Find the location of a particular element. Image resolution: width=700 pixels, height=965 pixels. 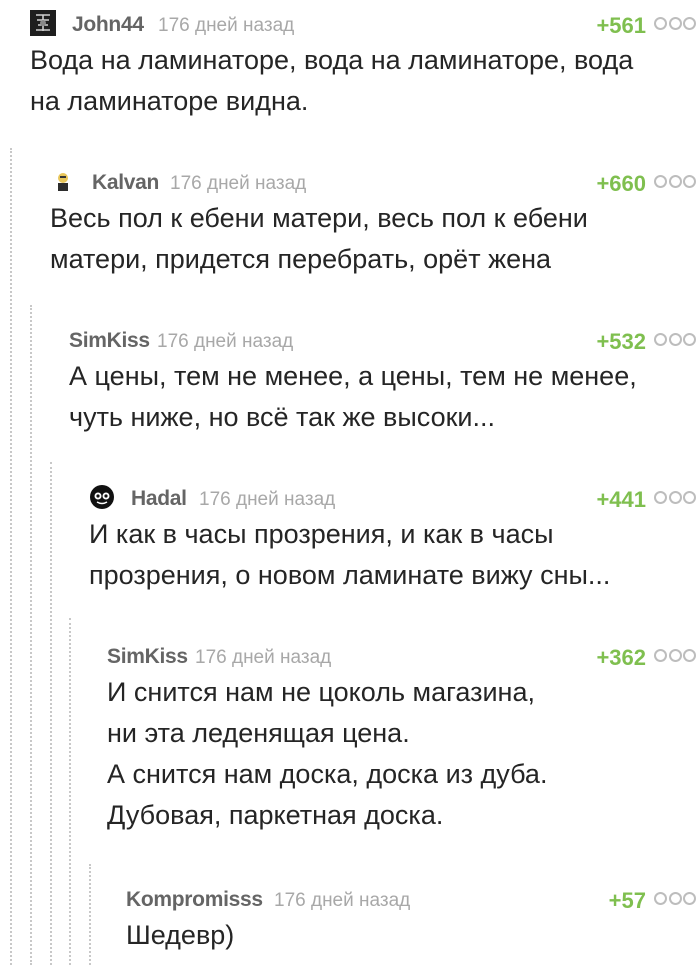

comment-rating: +441 is located at coordinates (621, 499).